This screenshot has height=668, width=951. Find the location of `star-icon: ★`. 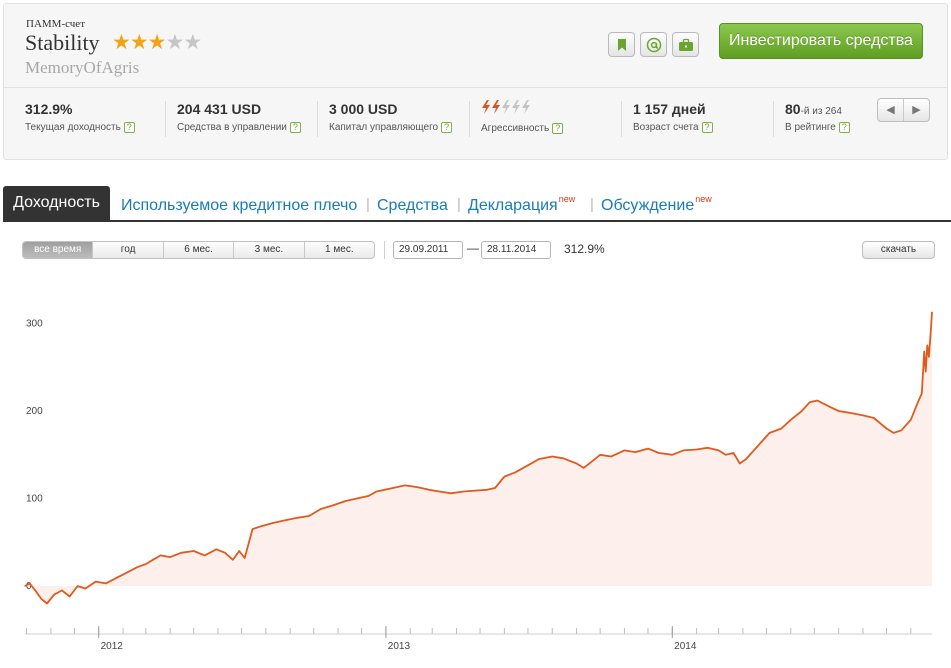

star-icon: ★ is located at coordinates (121, 42).